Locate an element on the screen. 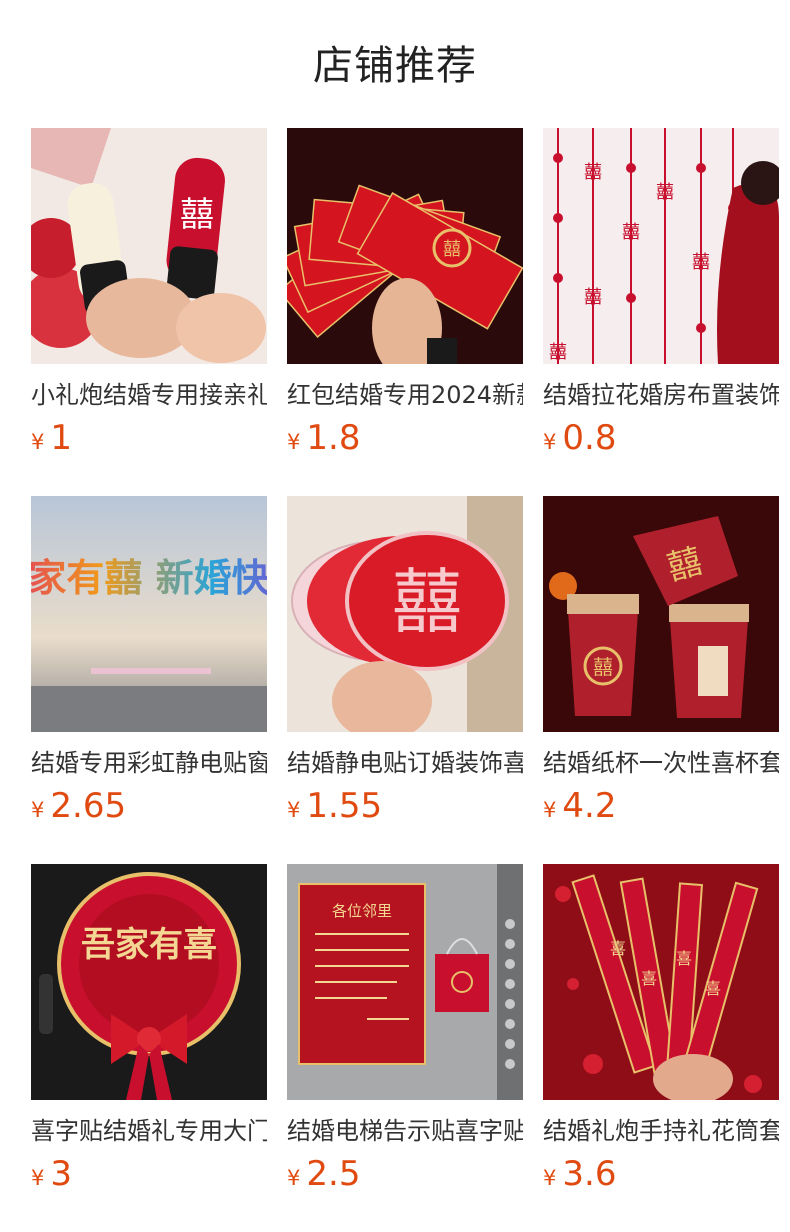 The width and height of the screenshot is (790, 1232). product-image-door-sticker: 吾家有喜 is located at coordinates (149, 982).